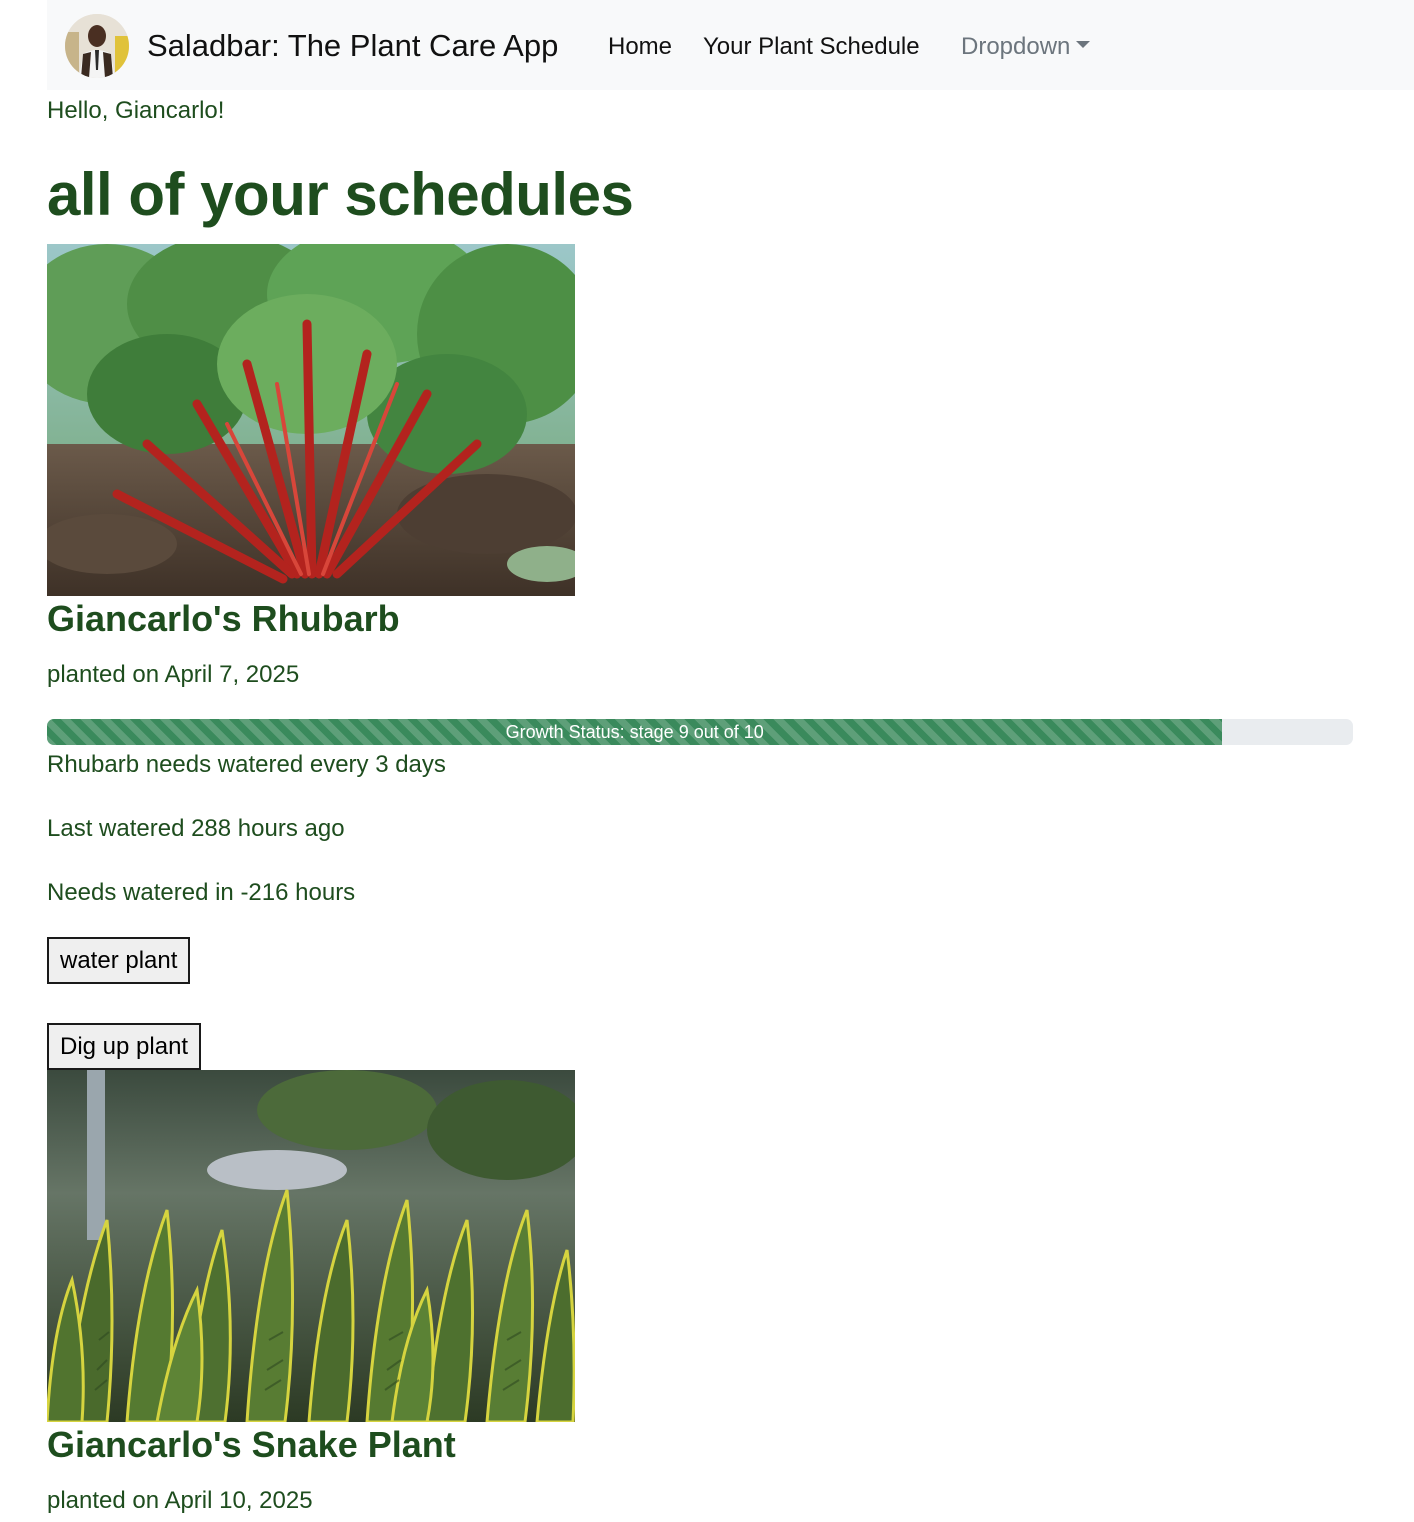 The width and height of the screenshot is (1414, 1522). Describe the element at coordinates (1016, 46) in the screenshot. I see `nav-dropdown-label: Dropdown` at that location.